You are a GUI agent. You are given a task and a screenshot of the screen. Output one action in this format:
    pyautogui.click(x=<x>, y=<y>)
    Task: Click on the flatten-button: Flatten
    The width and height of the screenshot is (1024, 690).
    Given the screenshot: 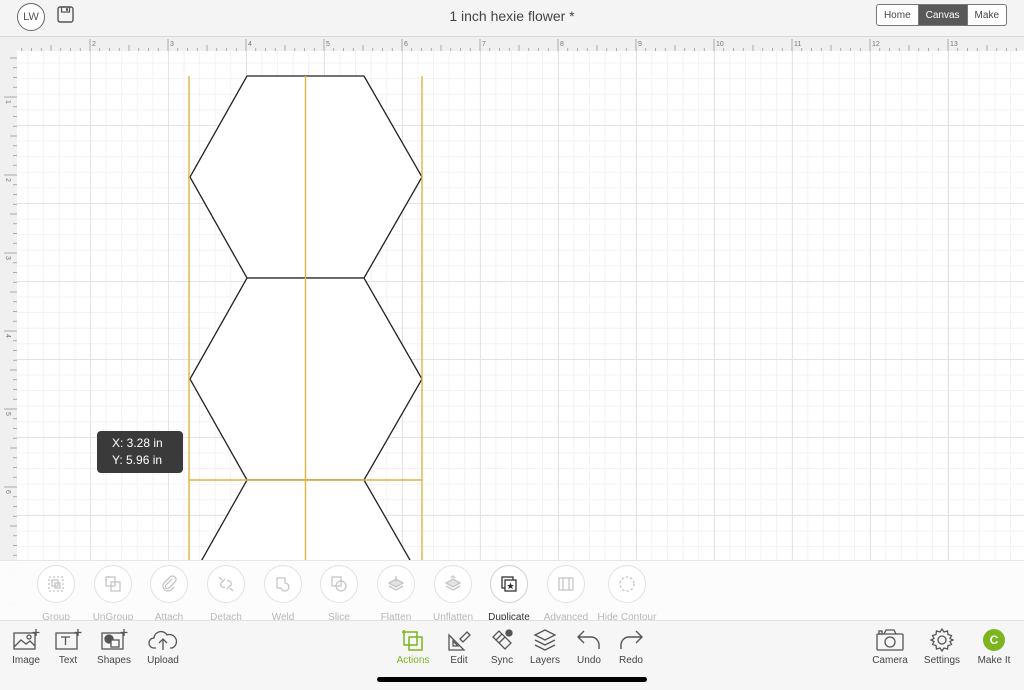 What is the action you would take?
    pyautogui.click(x=396, y=594)
    